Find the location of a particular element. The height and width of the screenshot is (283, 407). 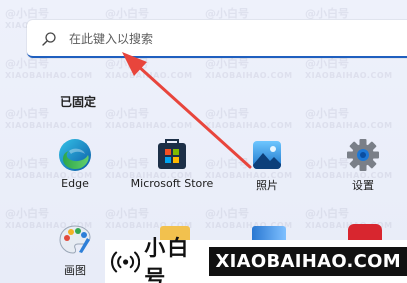

watermark-banner: 小白号 XIAOBAIHAO.COM is located at coordinates (256, 259).